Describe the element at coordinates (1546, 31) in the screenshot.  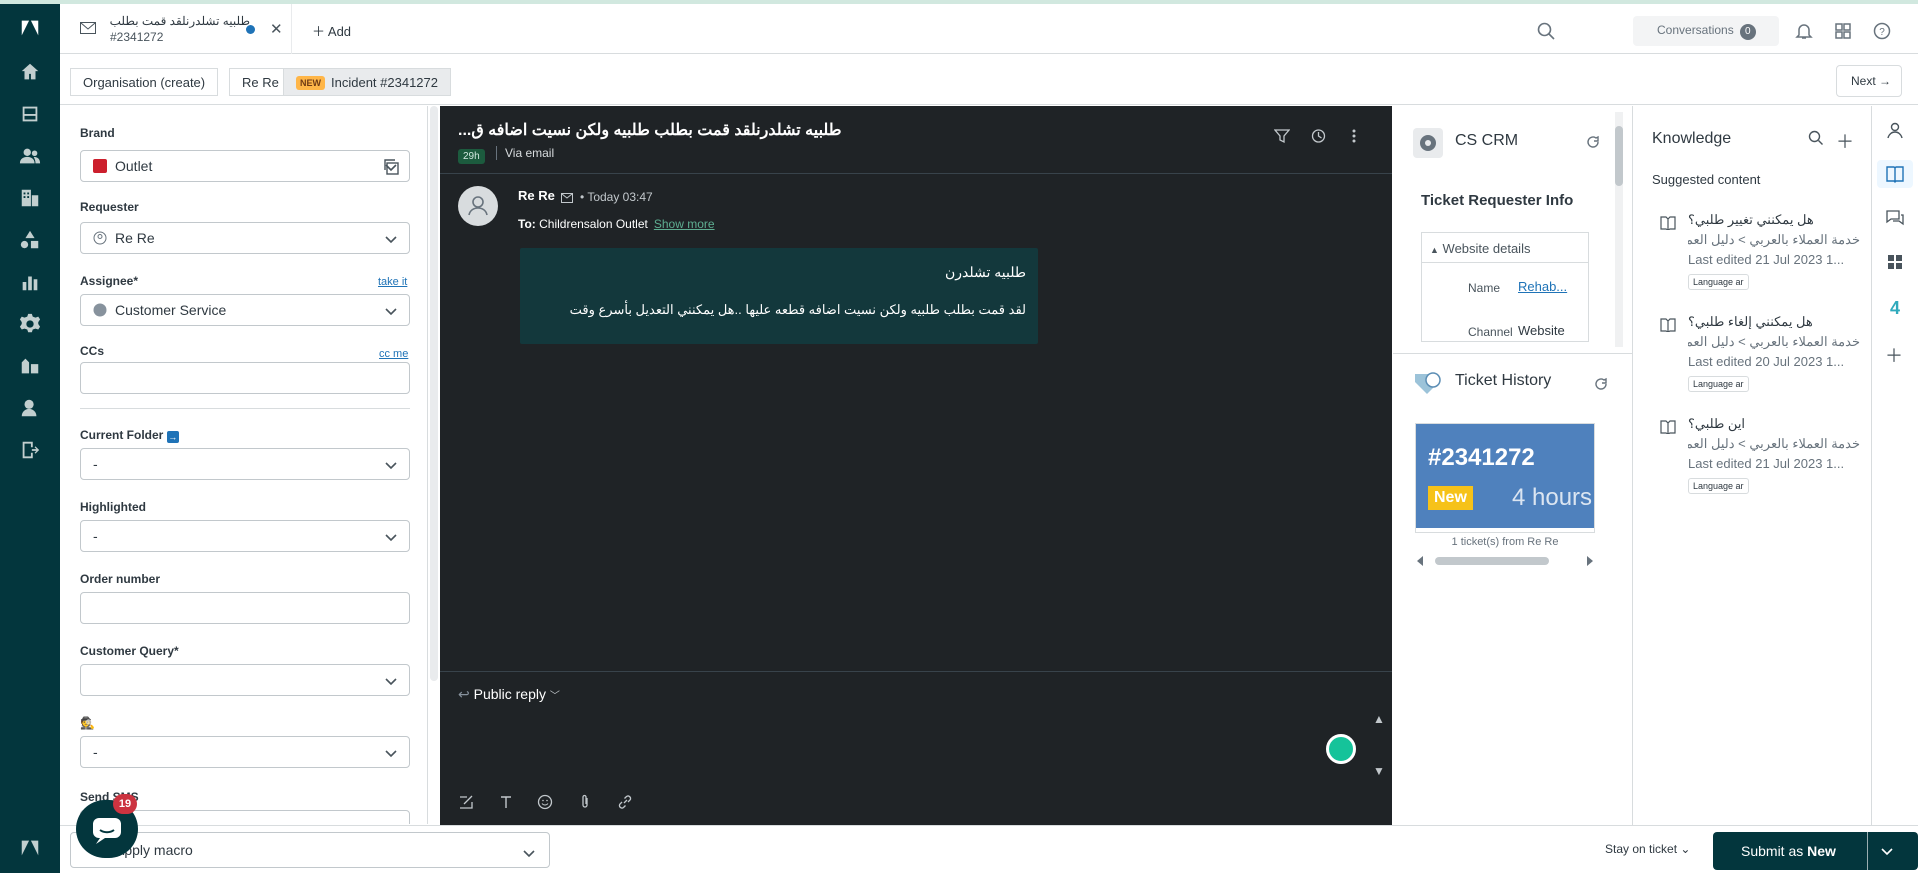
I see `search-icon` at that location.